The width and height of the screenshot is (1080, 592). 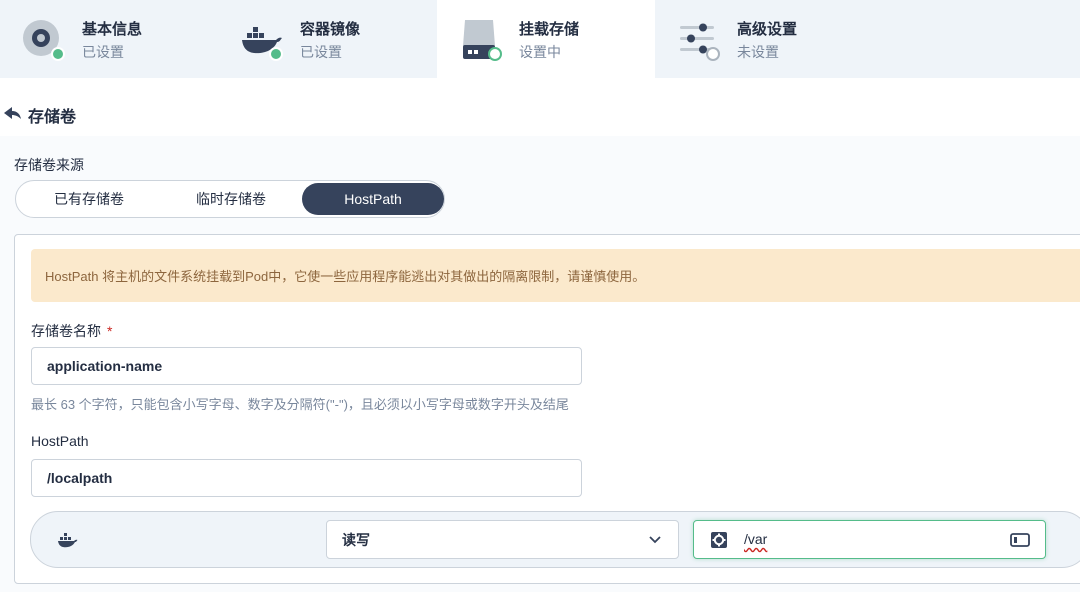 What do you see at coordinates (112, 29) in the screenshot?
I see `step-title: 基本信息` at bounding box center [112, 29].